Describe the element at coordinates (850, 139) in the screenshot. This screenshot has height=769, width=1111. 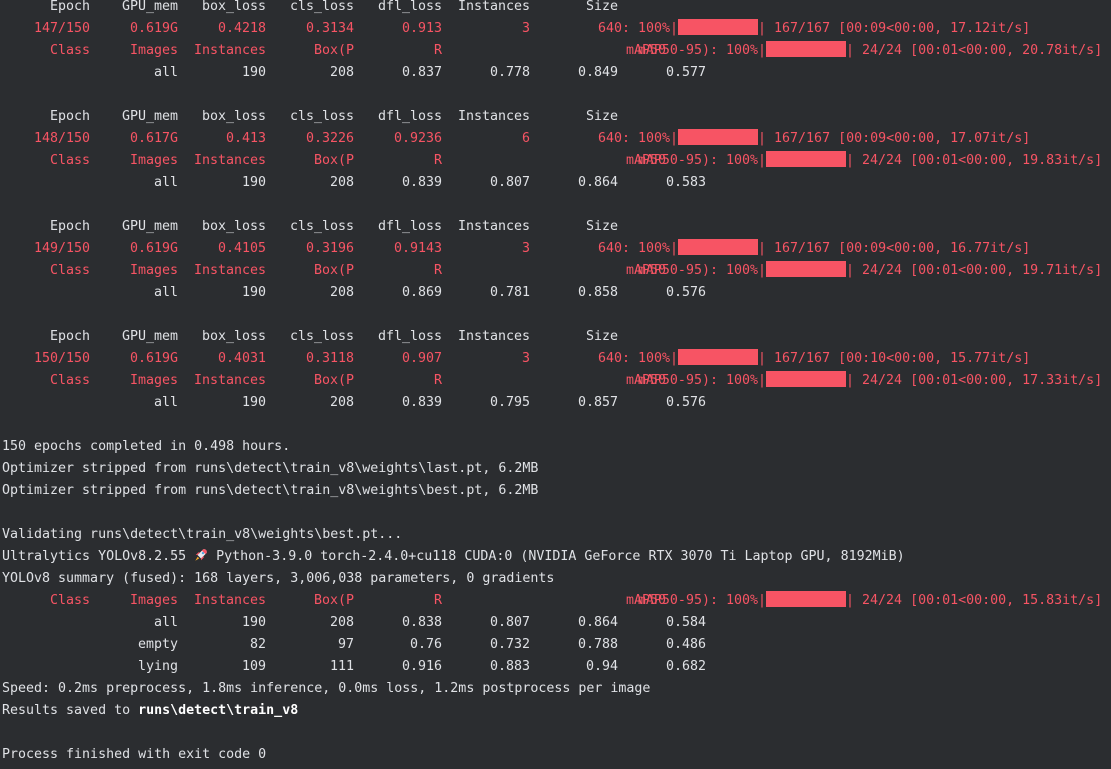
I see `train-progress: | | 167/167 [00:09<00:00, 17.07it/s]` at that location.